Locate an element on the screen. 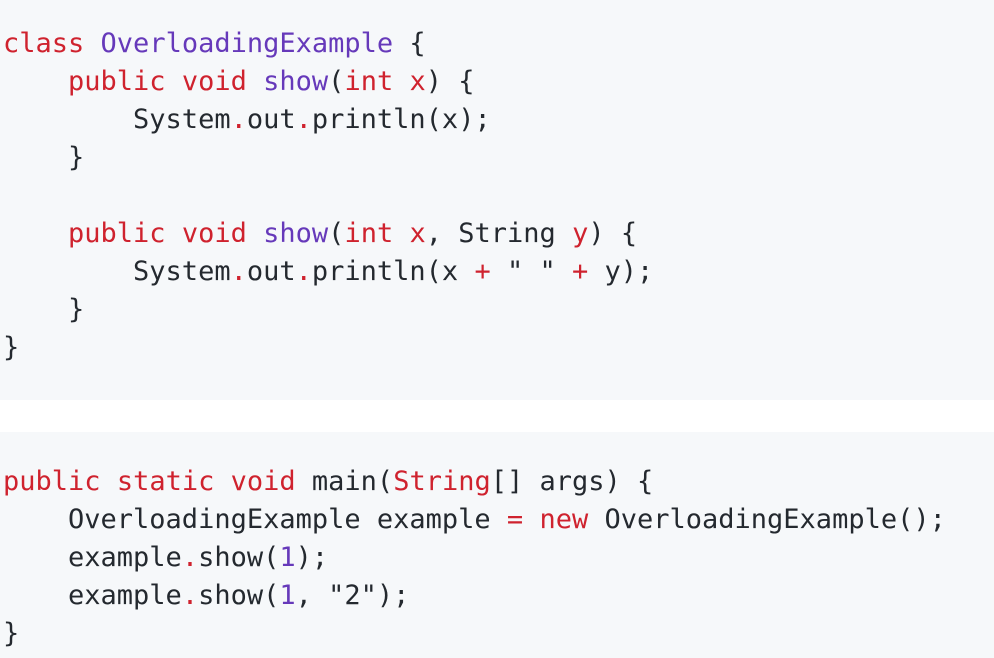 The height and width of the screenshot is (658, 994). code-token: static is located at coordinates (165, 481).